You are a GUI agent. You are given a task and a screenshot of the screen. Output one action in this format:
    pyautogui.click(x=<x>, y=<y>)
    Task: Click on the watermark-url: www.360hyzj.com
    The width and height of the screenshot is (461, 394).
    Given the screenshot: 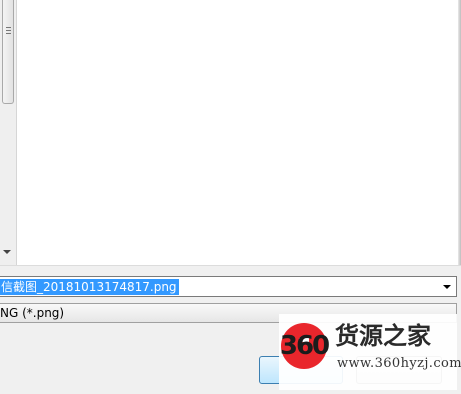 What is the action you would take?
    pyautogui.click(x=399, y=363)
    